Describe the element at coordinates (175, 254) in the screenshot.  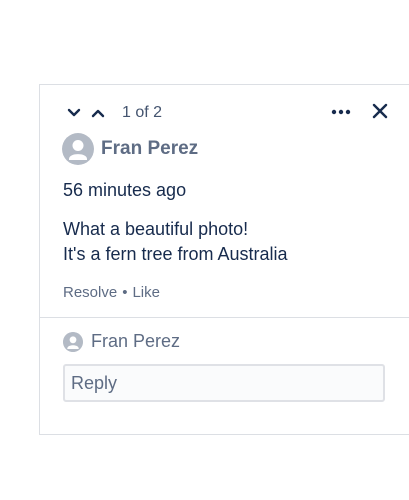
I see `comment-body-line: It's a fern tree from Australia` at that location.